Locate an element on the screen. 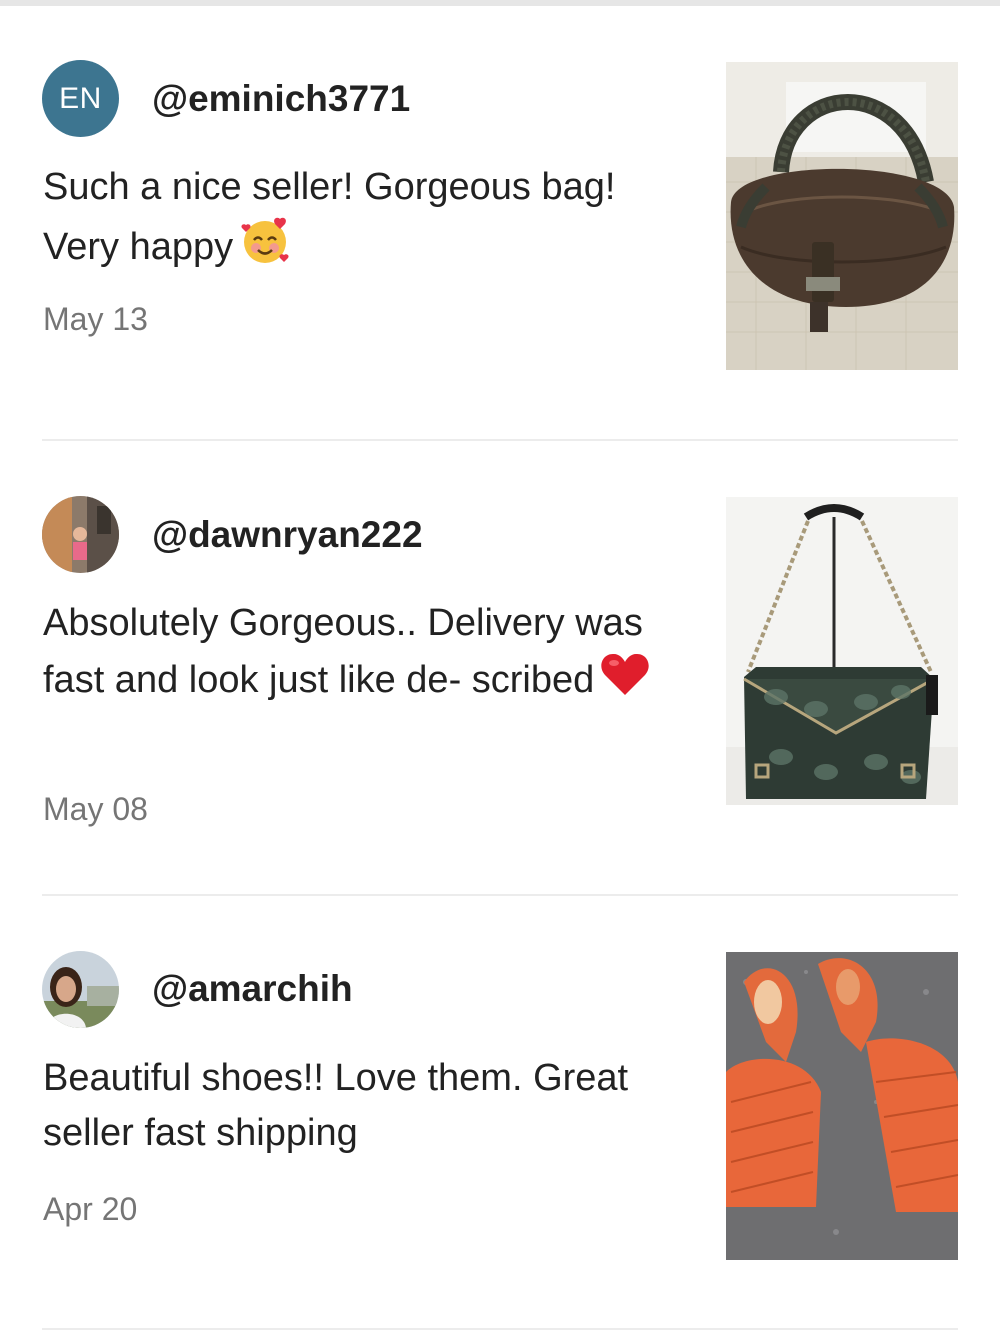 This screenshot has width=1000, height=1333. user-photo-child-icon is located at coordinates (80, 534).